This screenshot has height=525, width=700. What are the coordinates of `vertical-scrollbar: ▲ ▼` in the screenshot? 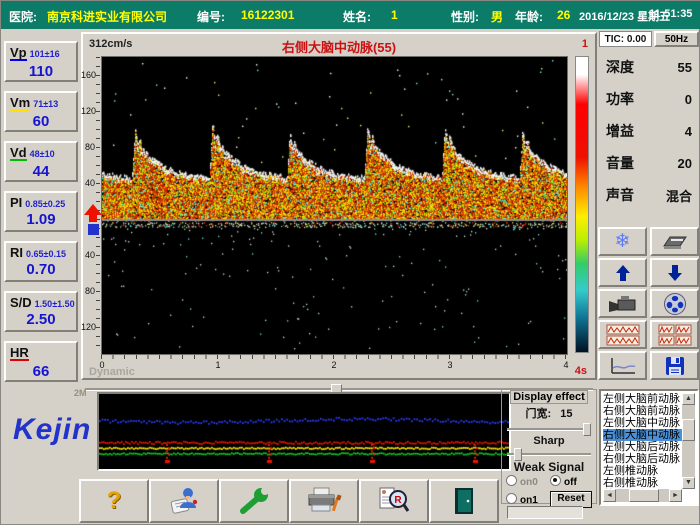 It's located at (688, 441).